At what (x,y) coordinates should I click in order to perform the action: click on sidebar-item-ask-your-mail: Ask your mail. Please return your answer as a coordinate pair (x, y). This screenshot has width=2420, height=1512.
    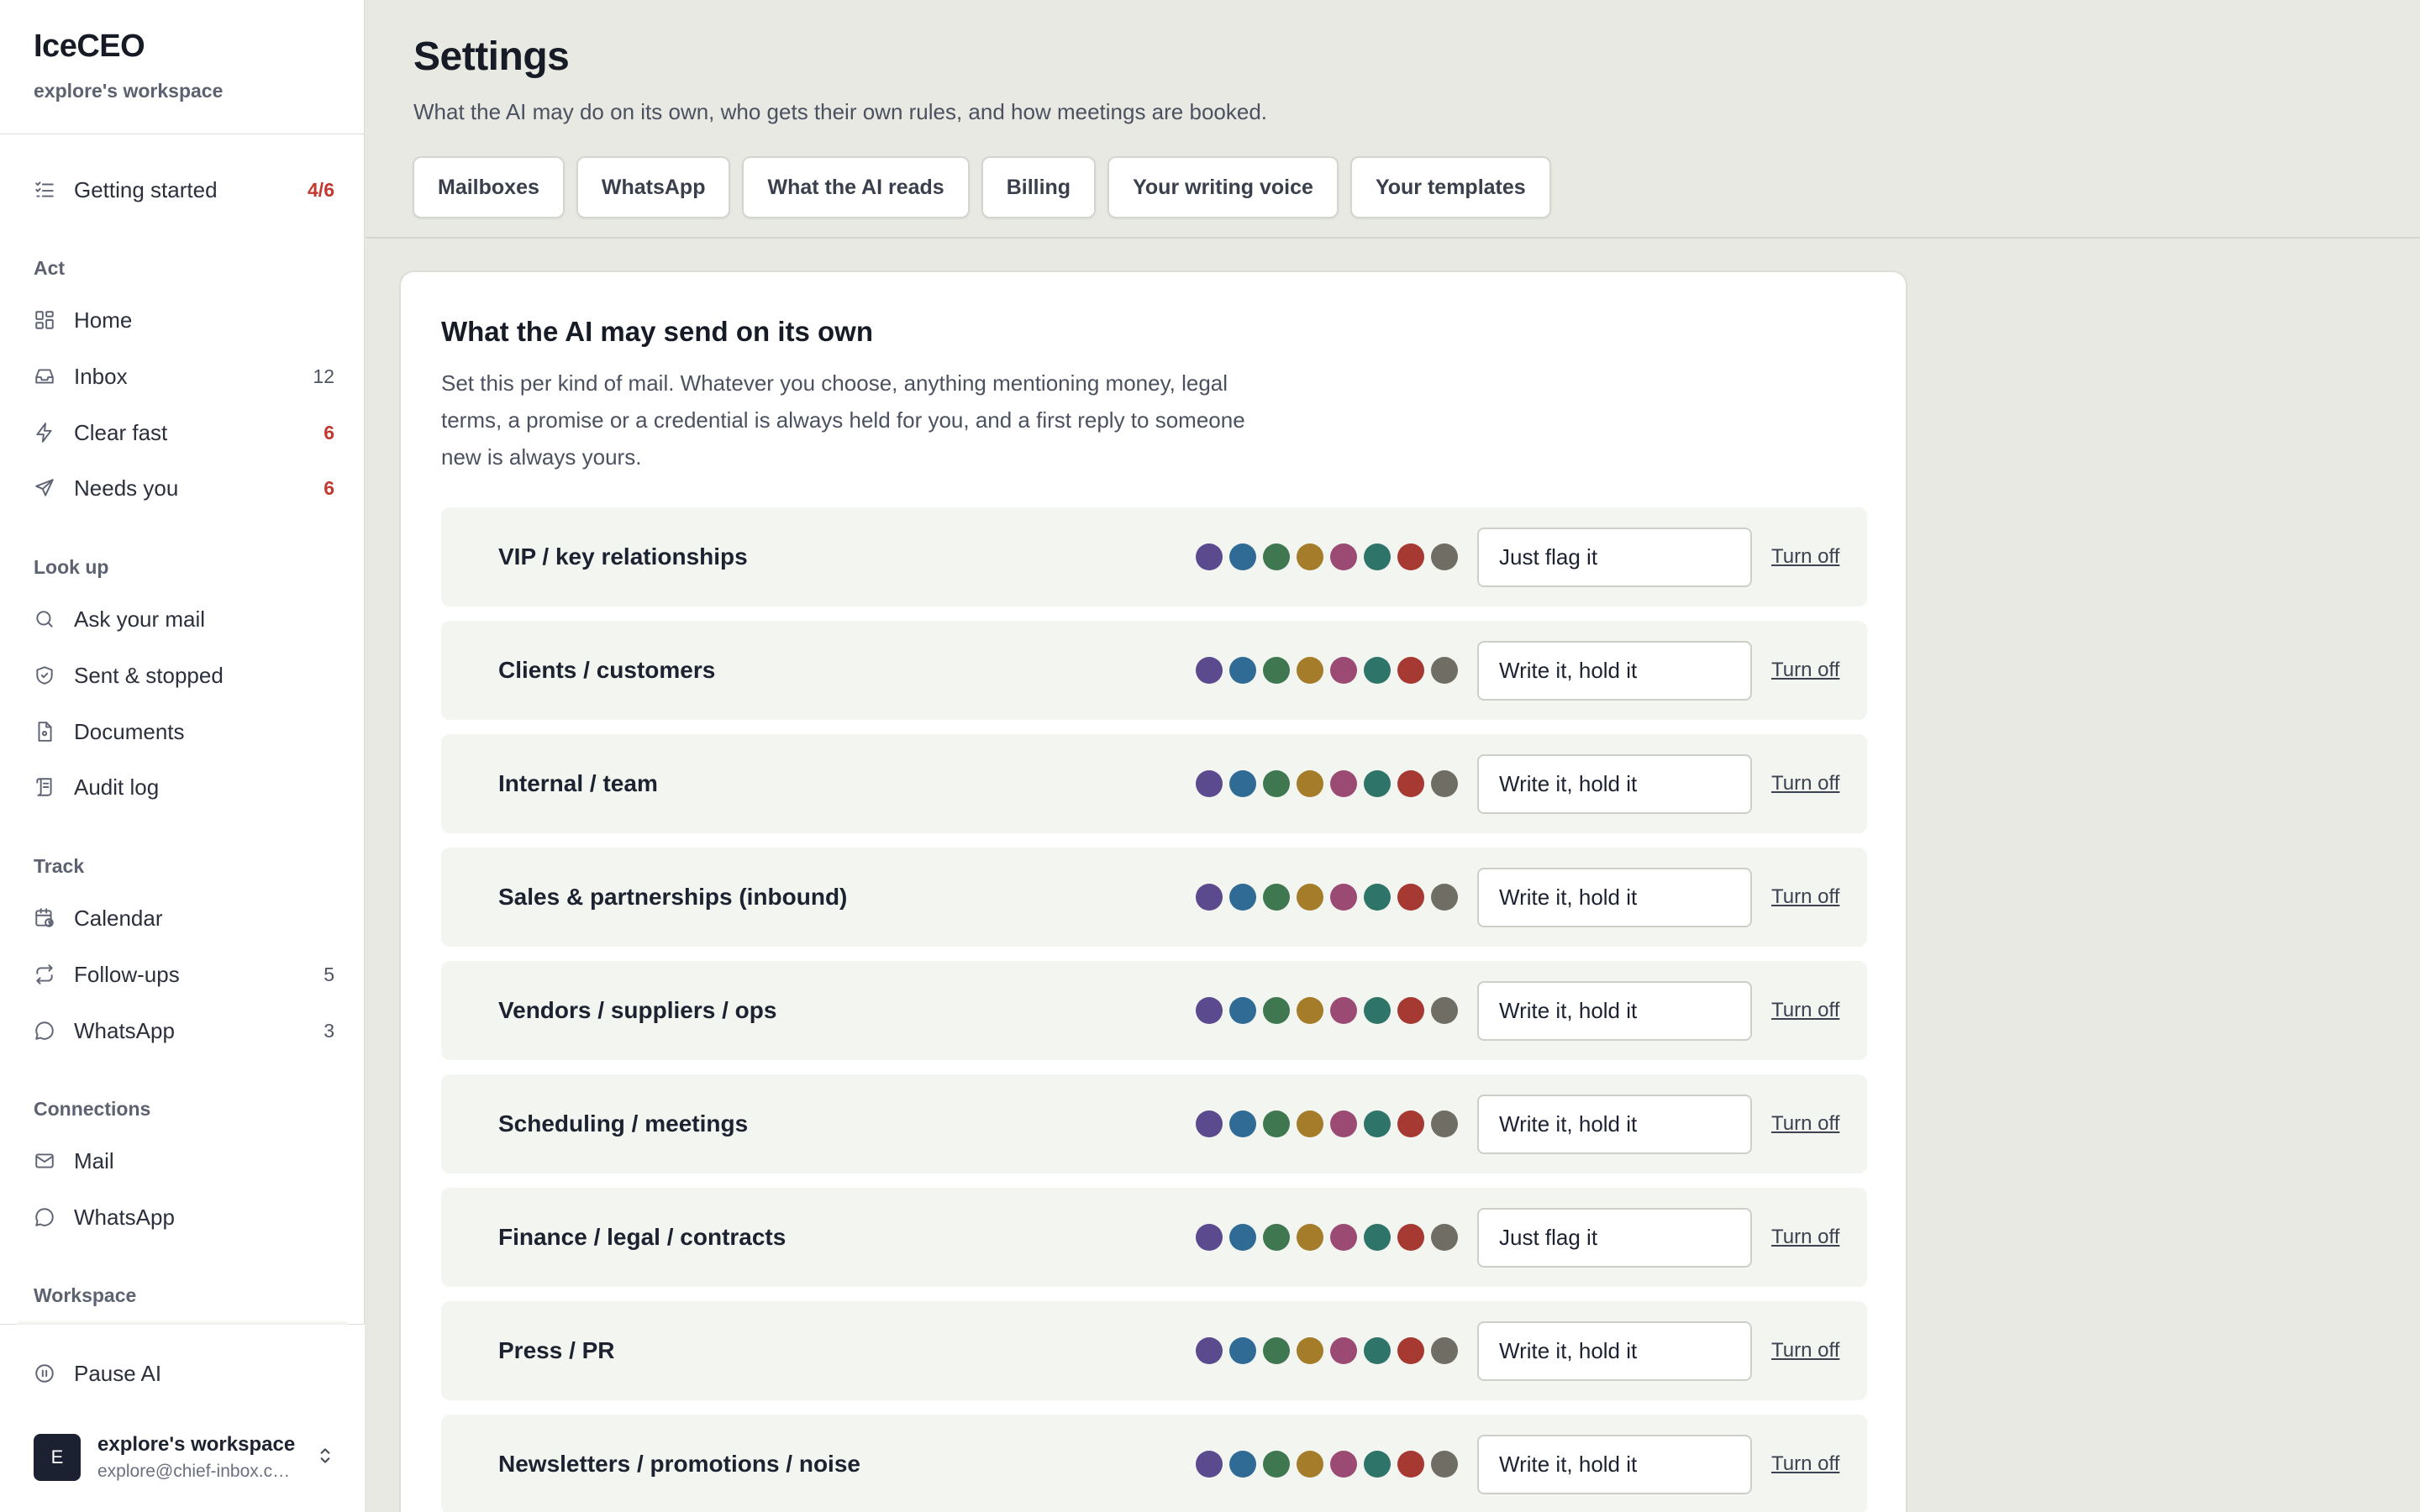
    Looking at the image, I should click on (182, 619).